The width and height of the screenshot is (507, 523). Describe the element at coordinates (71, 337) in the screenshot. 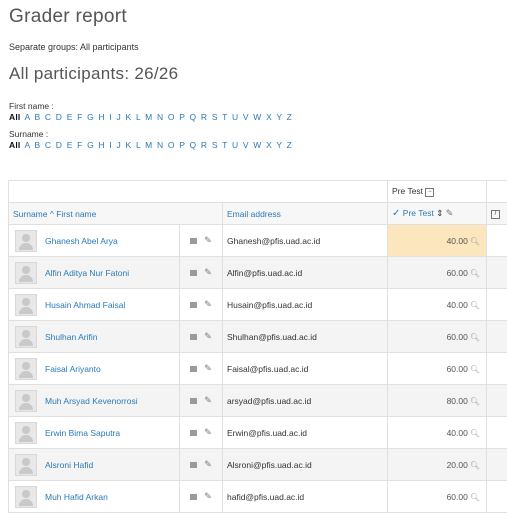

I see `student-name-link: Shulhan Arifin` at that location.